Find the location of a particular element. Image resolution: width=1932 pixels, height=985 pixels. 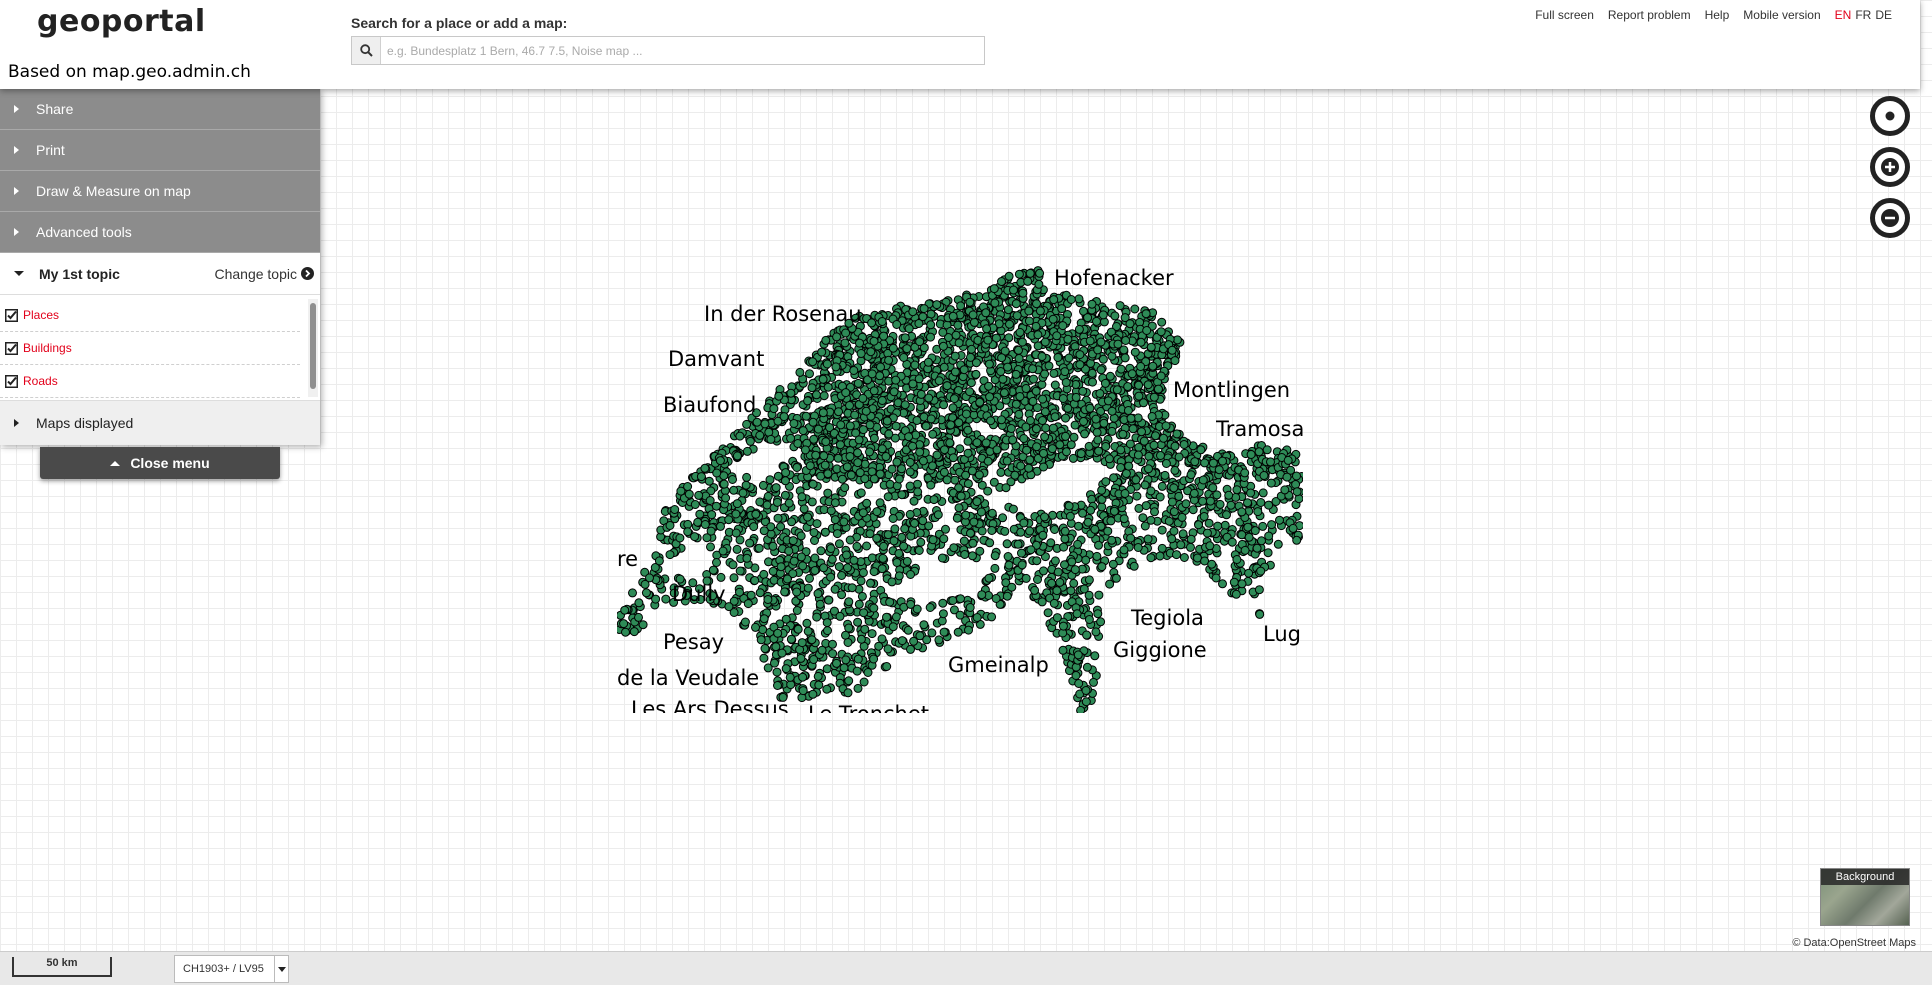

layer-item-places: Places is located at coordinates (150, 315).